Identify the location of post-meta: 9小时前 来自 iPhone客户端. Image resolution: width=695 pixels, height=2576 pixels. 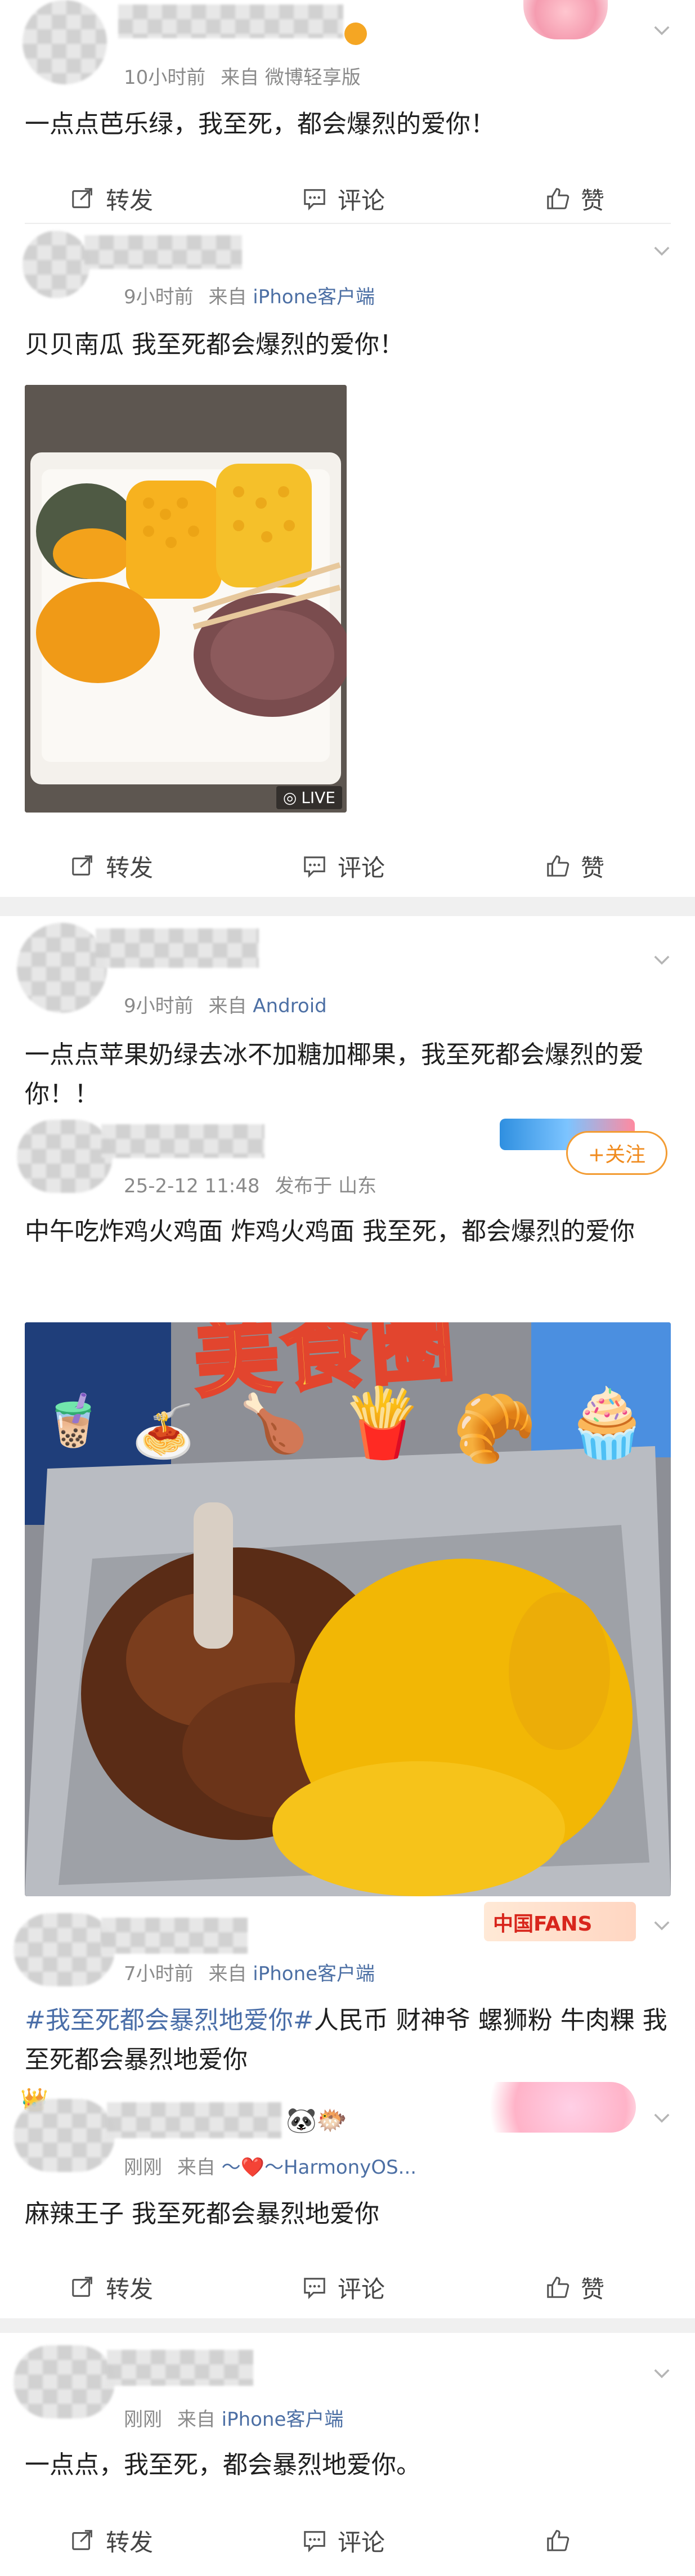
(249, 295).